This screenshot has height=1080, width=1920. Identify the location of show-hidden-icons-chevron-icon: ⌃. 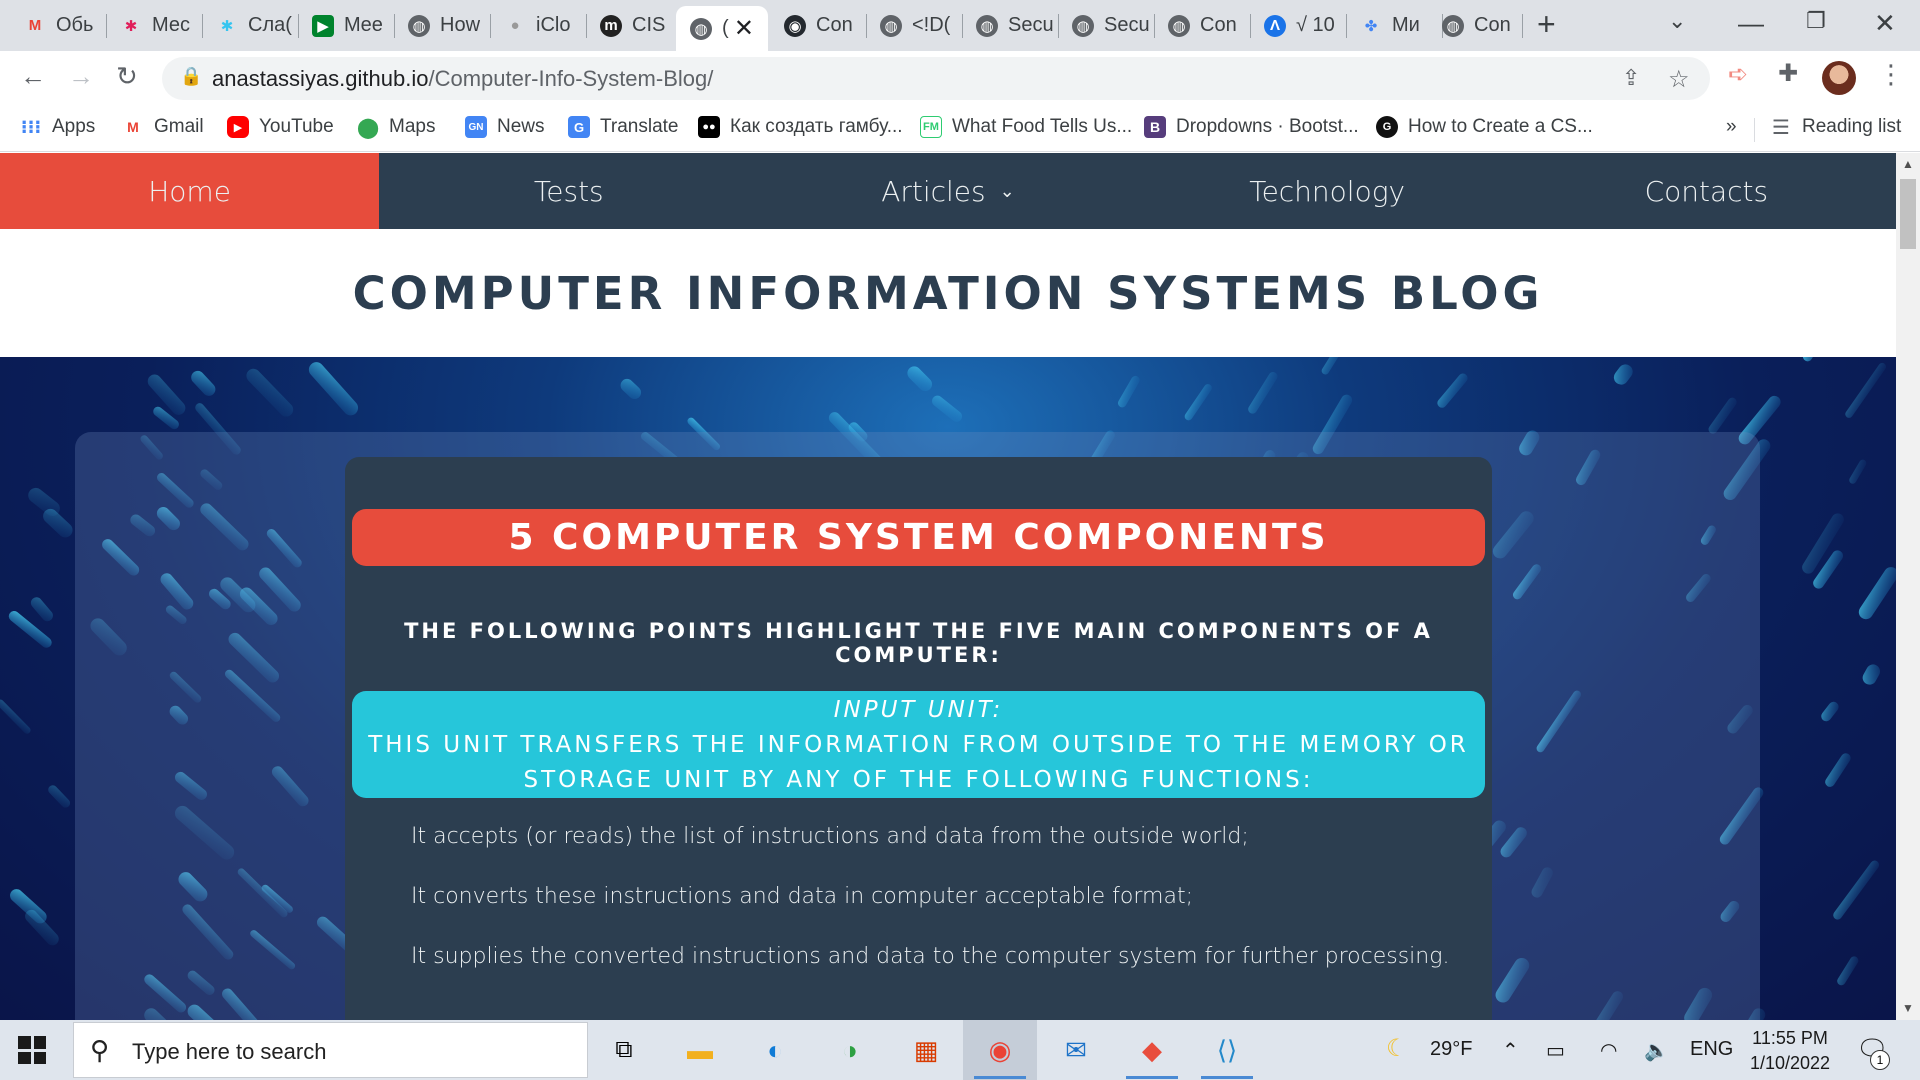
(1510, 1050).